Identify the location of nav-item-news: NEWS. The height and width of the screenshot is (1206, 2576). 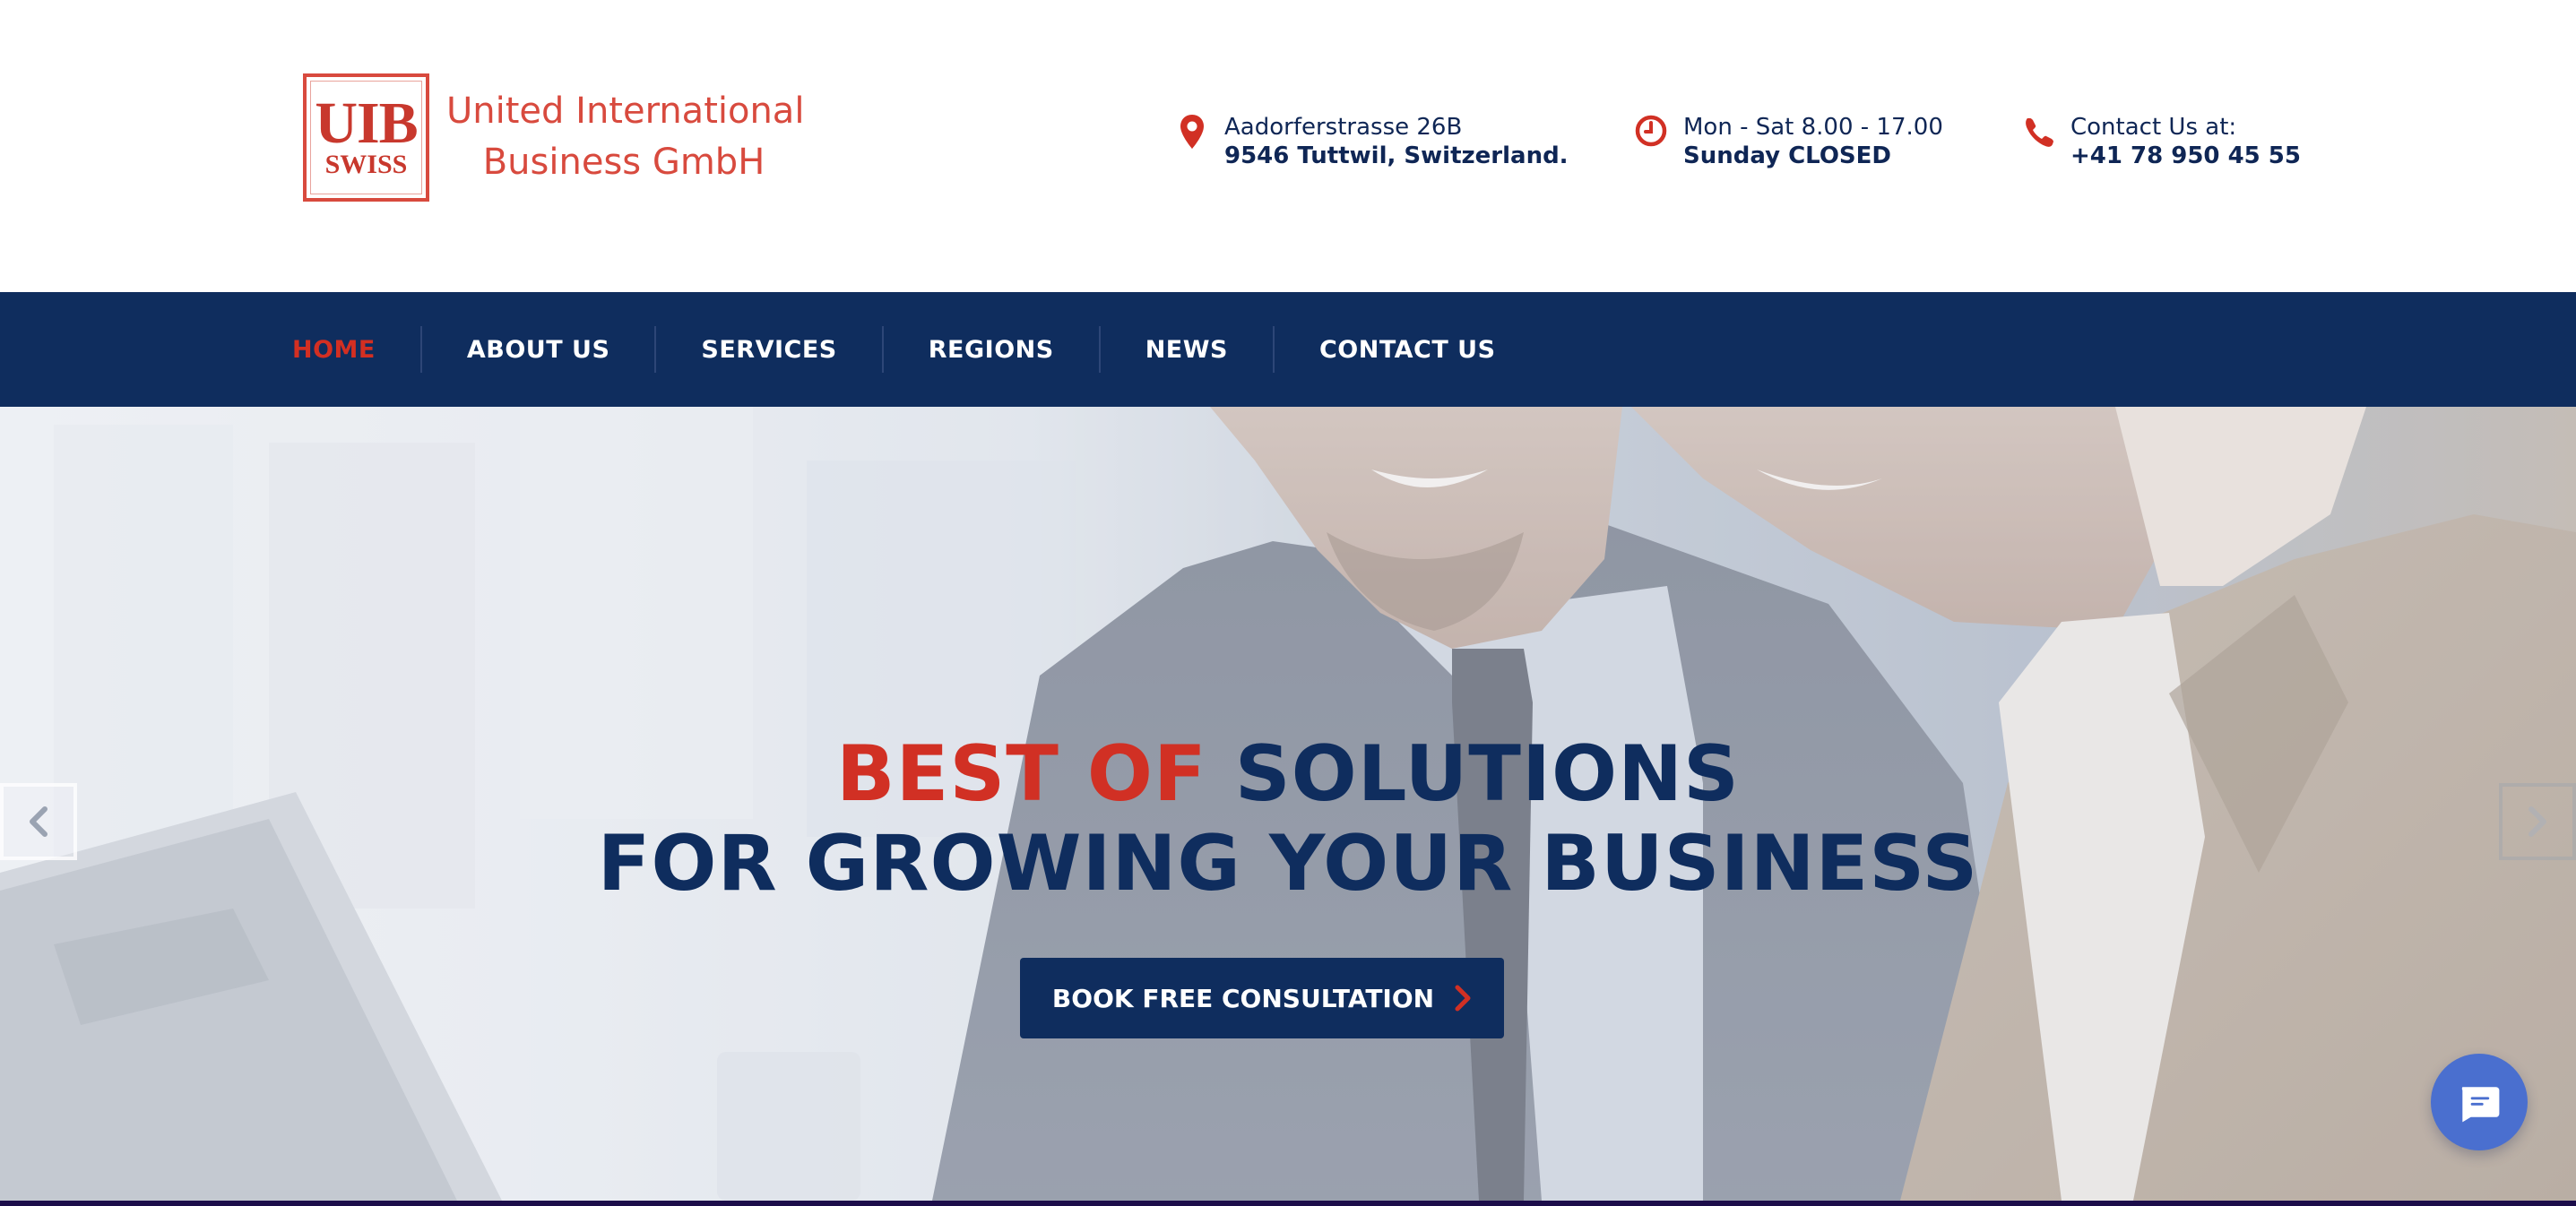
(1185, 349).